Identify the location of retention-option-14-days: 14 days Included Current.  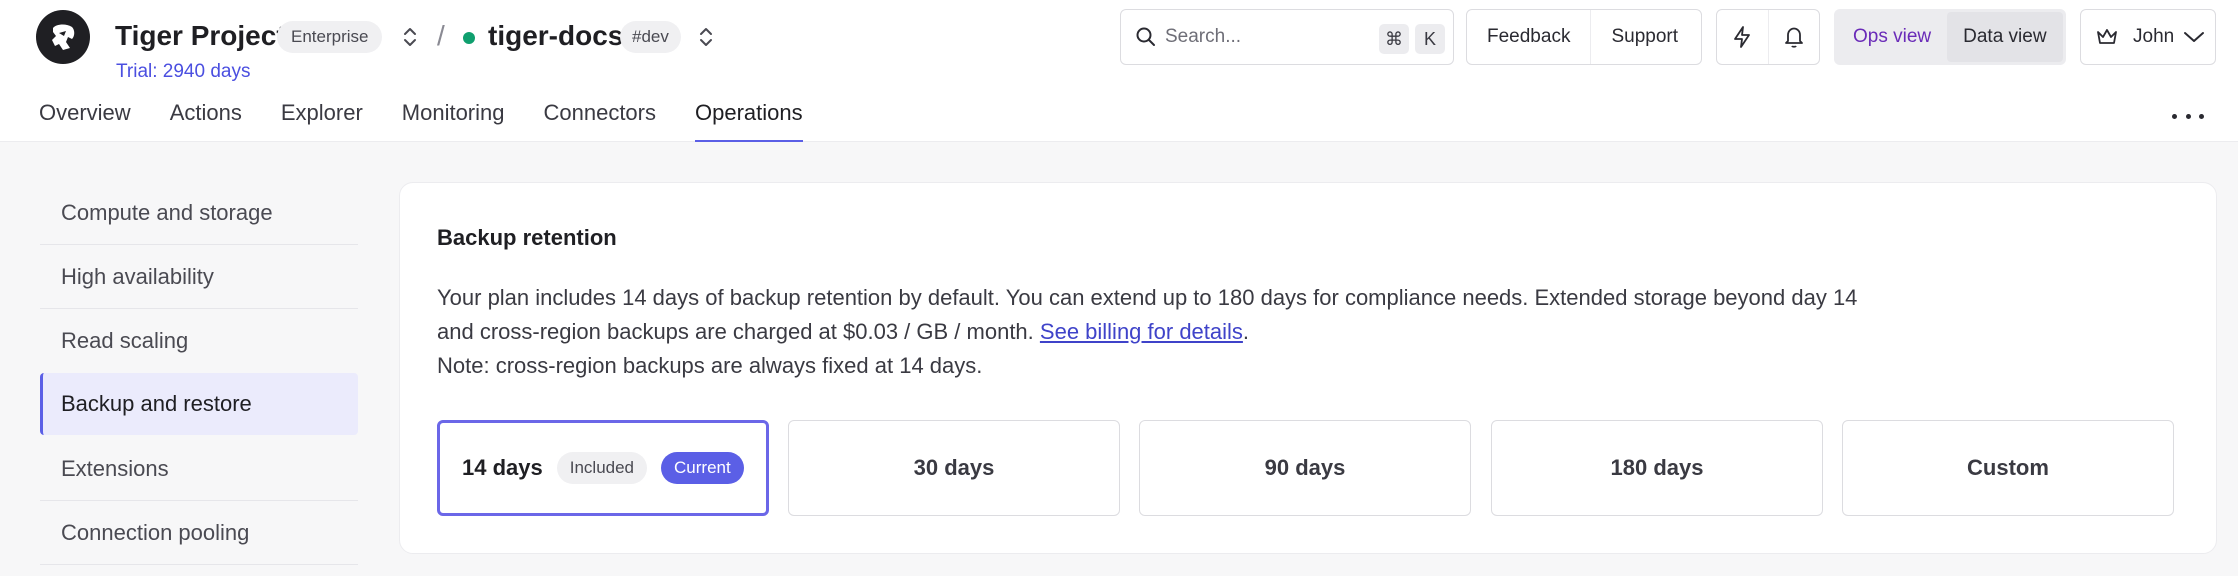
(603, 468).